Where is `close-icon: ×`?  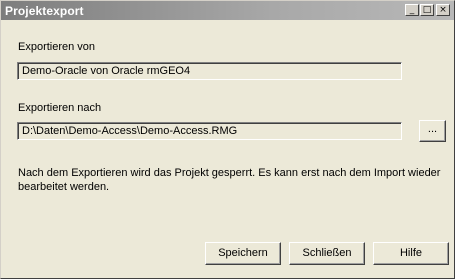
close-icon: × is located at coordinates (443, 10).